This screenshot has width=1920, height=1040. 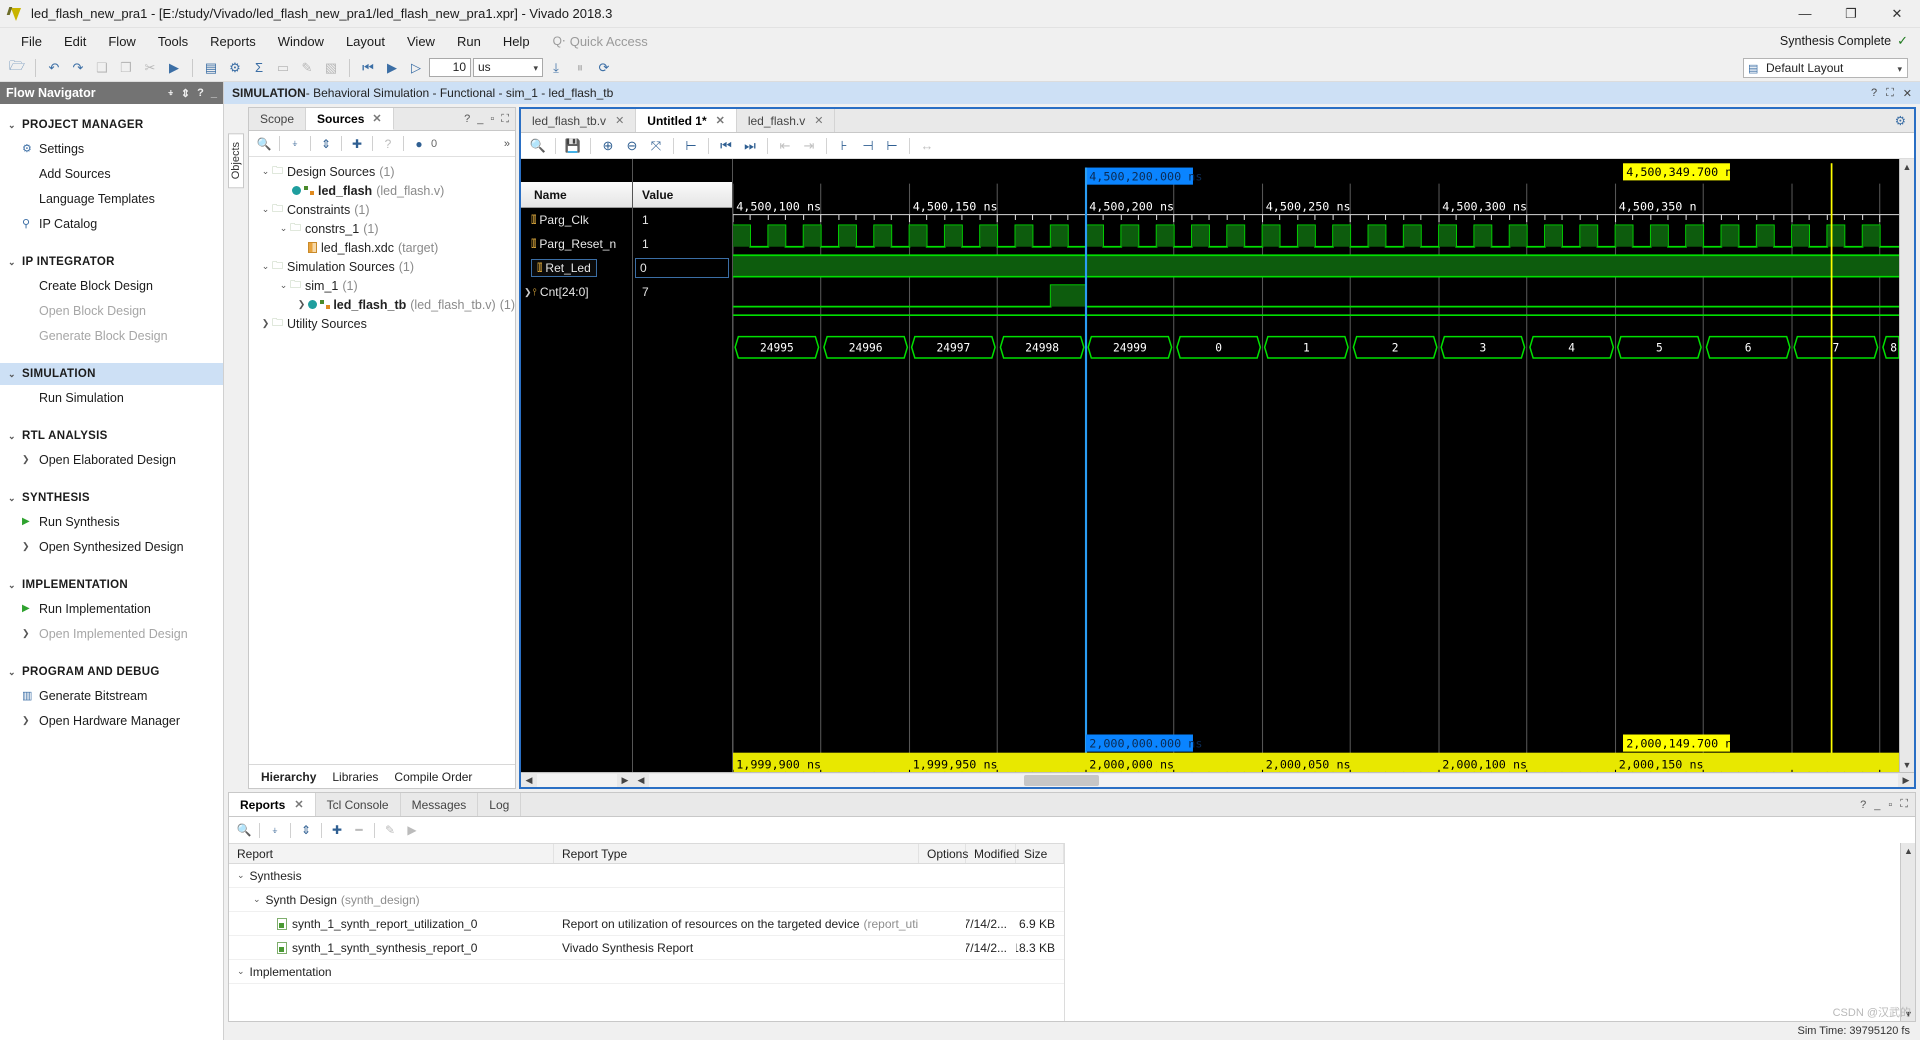 What do you see at coordinates (1900, 120) in the screenshot?
I see `waveform-settings-gear-icon: ⚙` at bounding box center [1900, 120].